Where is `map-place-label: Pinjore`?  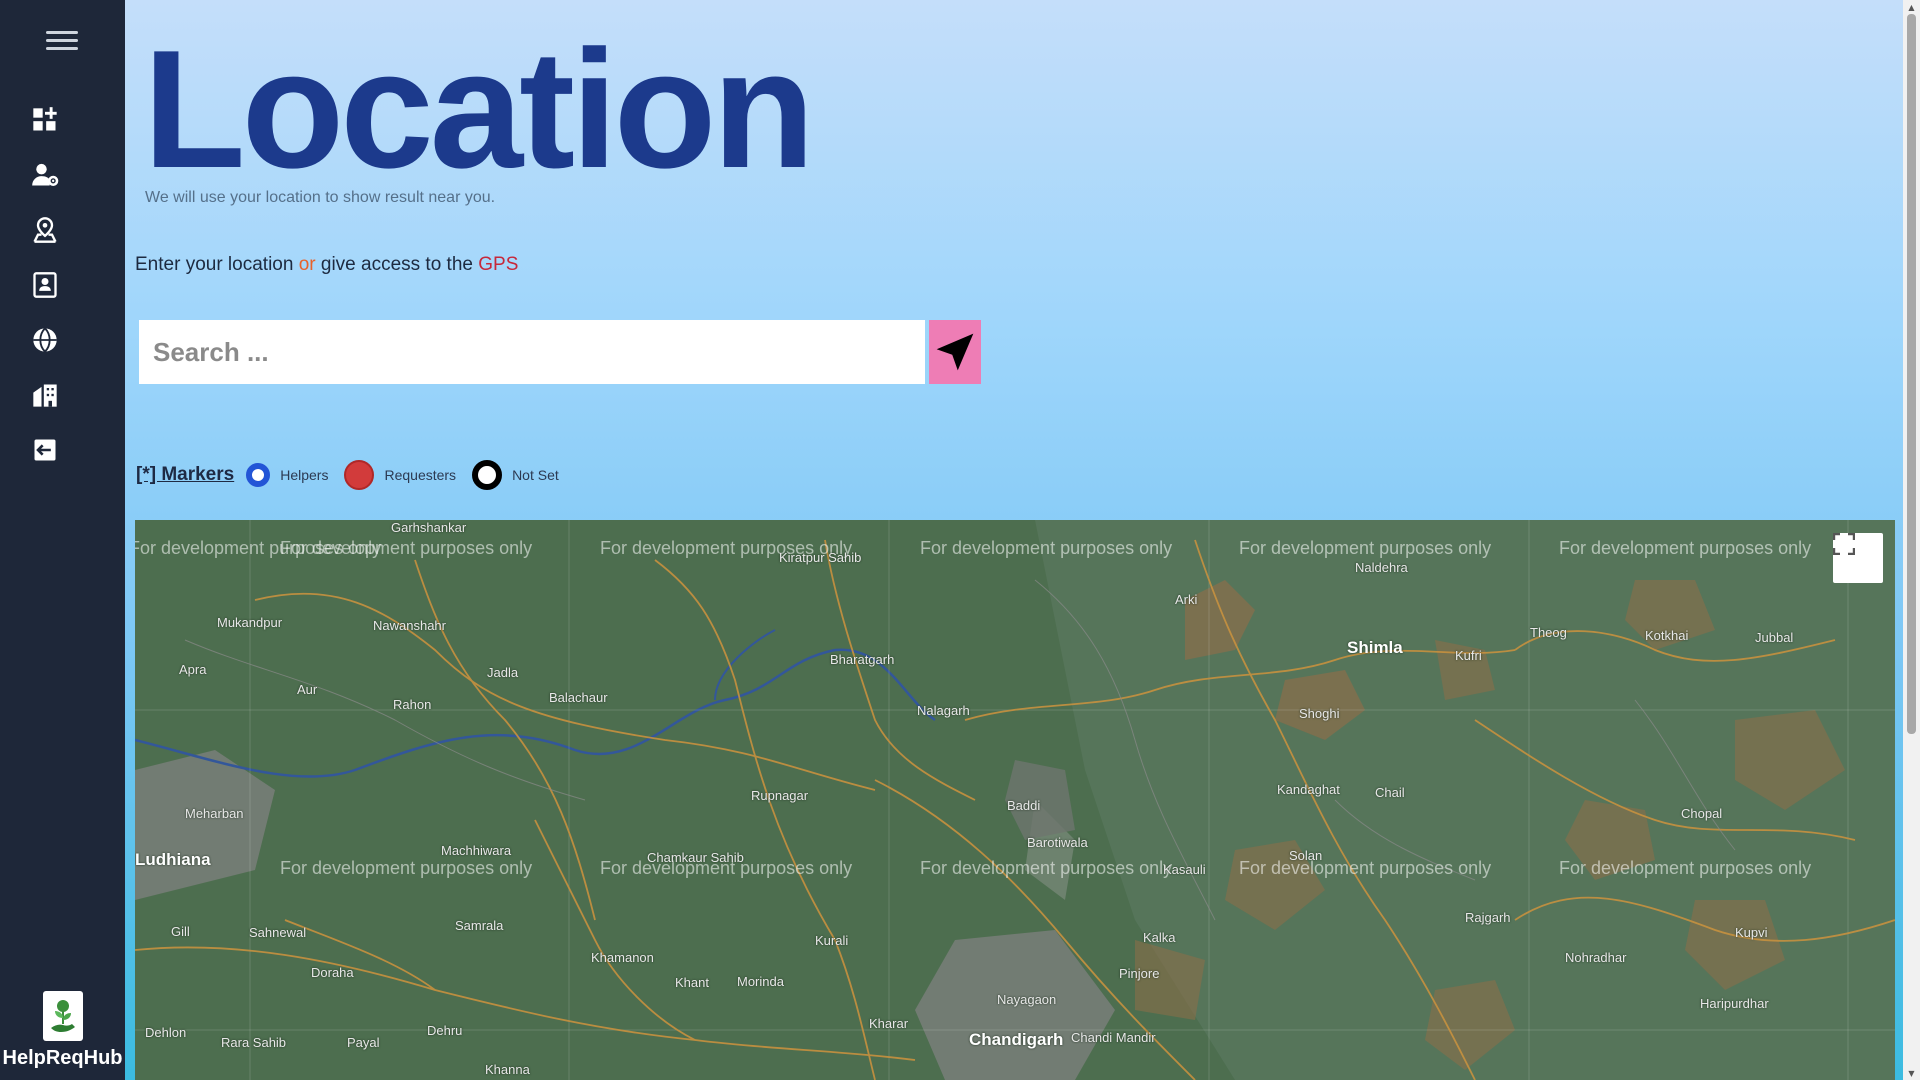
map-place-label: Pinjore is located at coordinates (1139, 973).